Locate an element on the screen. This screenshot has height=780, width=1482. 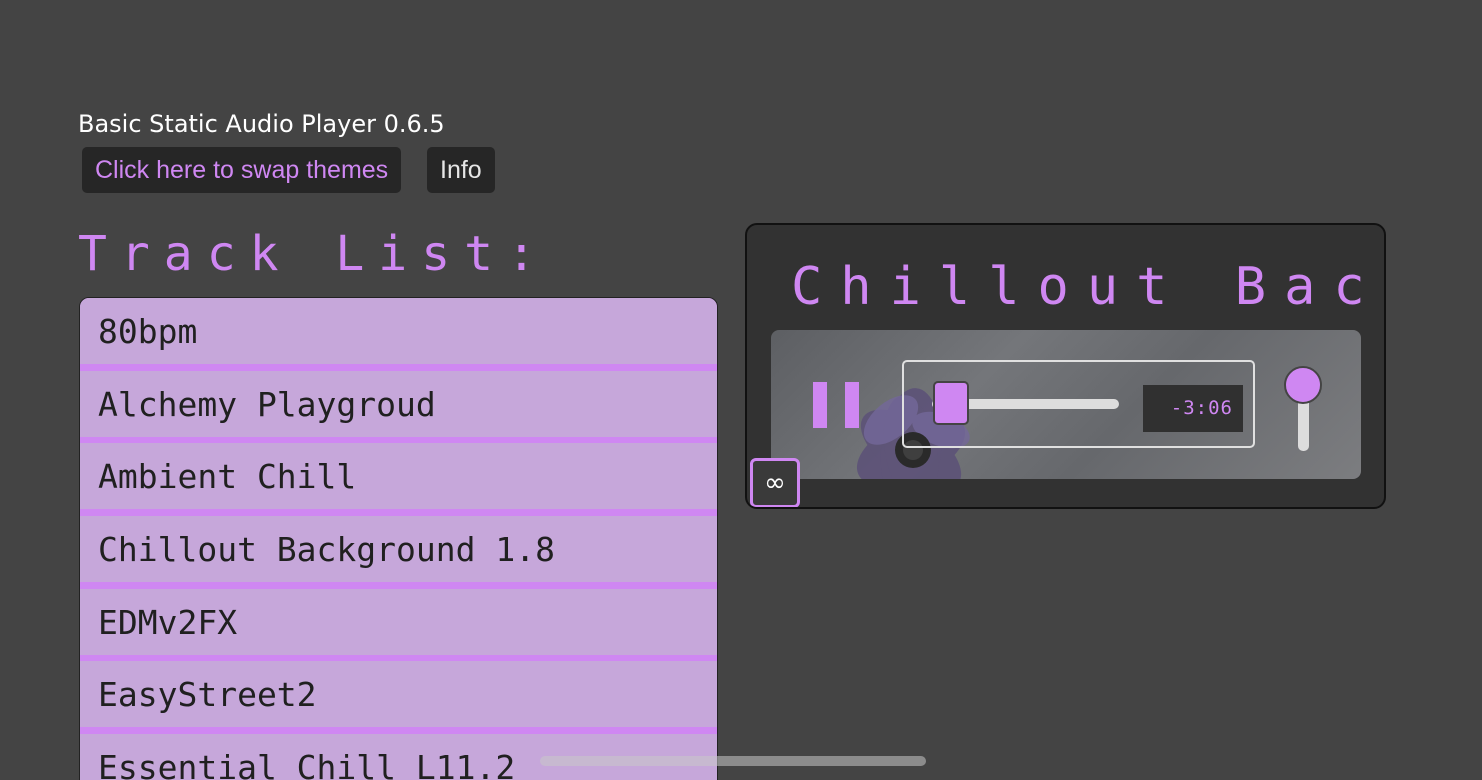
seek-slider-thumb is located at coordinates (950, 403).